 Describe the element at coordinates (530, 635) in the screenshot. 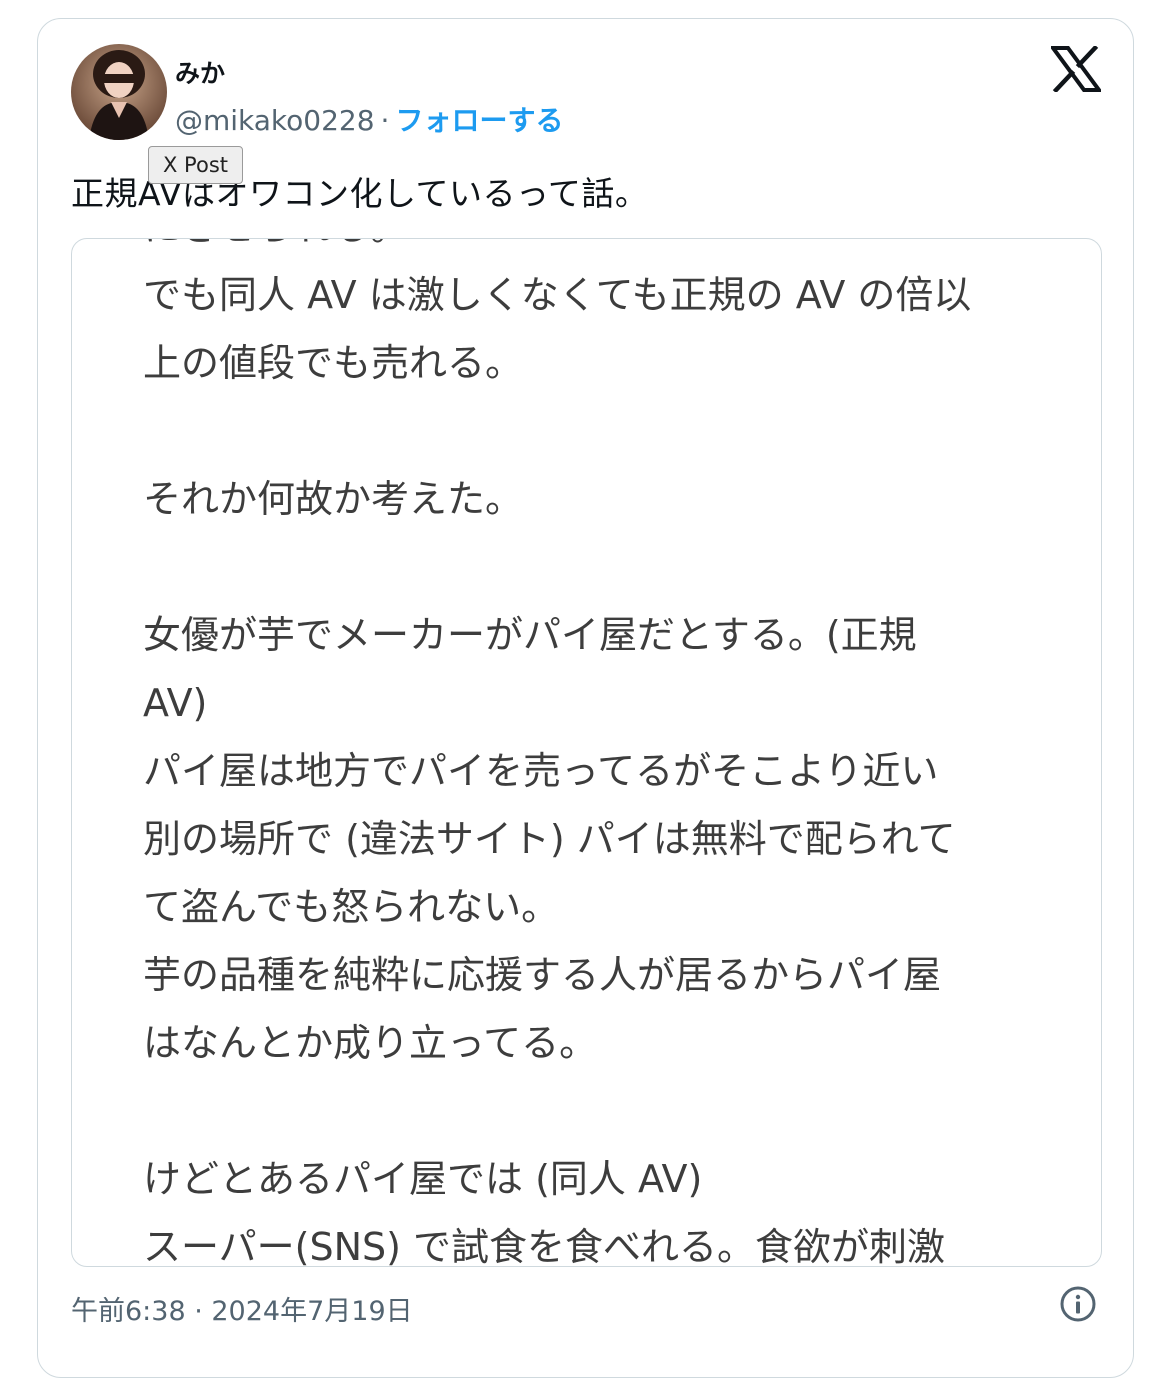

I see `image-text-line: 女優が芋でメーカーがパイ屋だとする。(正規` at that location.